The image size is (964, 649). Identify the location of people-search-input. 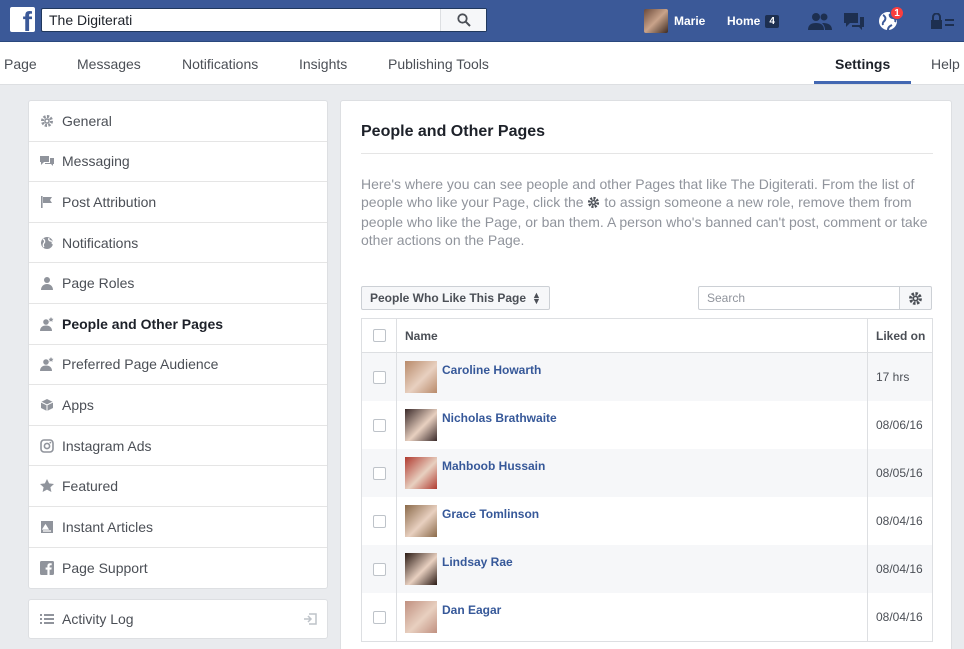
(799, 298).